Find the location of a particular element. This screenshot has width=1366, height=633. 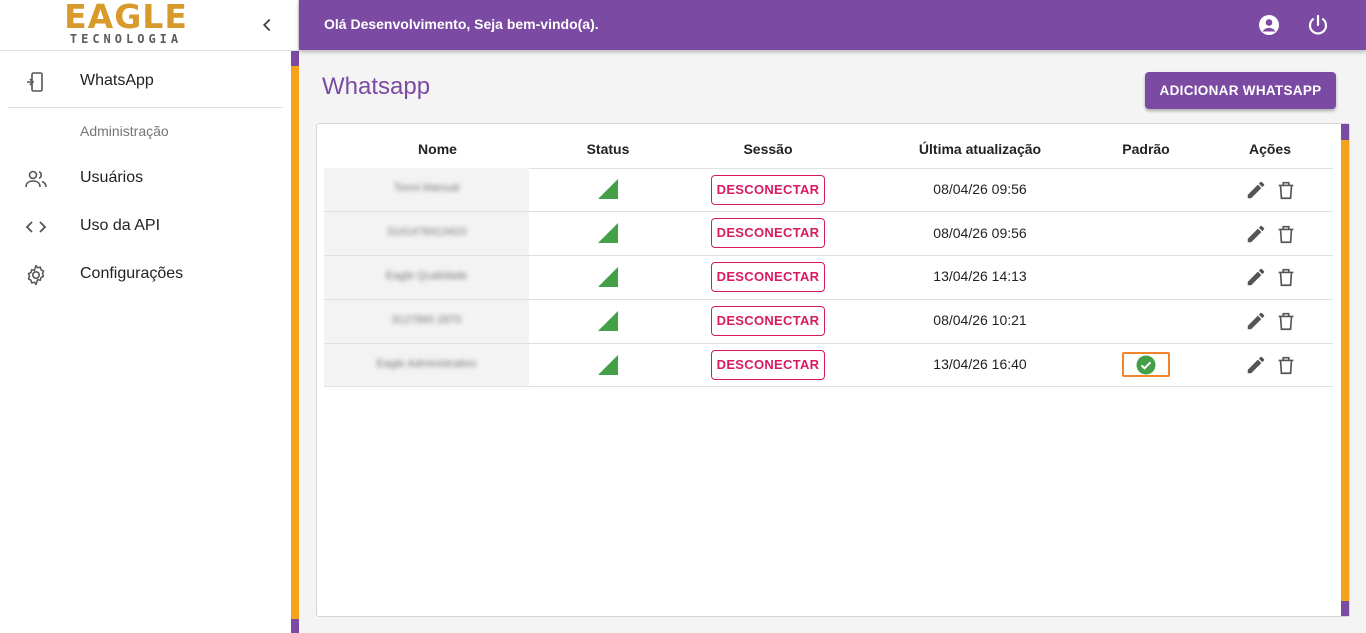

sidebar-item-configuracoes: Configurações is located at coordinates (149, 275).